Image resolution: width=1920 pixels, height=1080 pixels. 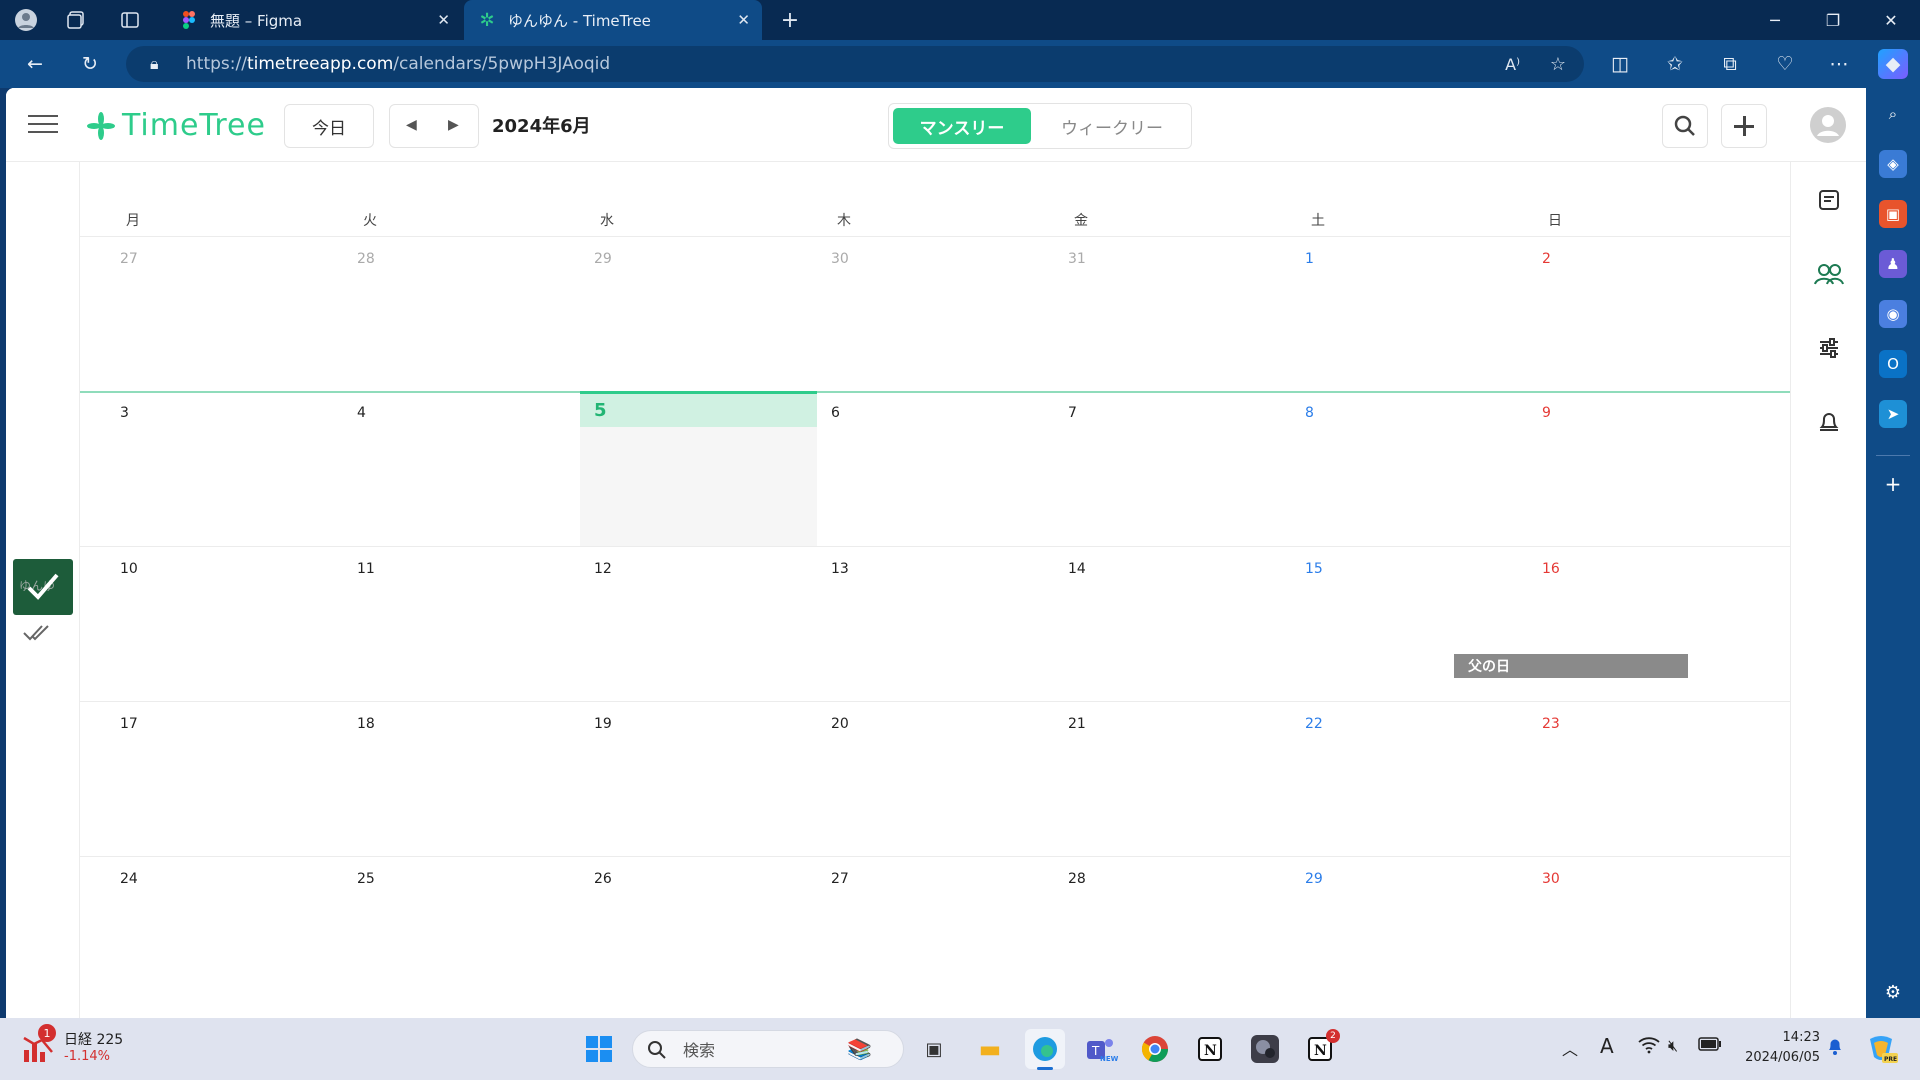 I want to click on stock-widget-icon: 1, so click(x=42, y=1047).